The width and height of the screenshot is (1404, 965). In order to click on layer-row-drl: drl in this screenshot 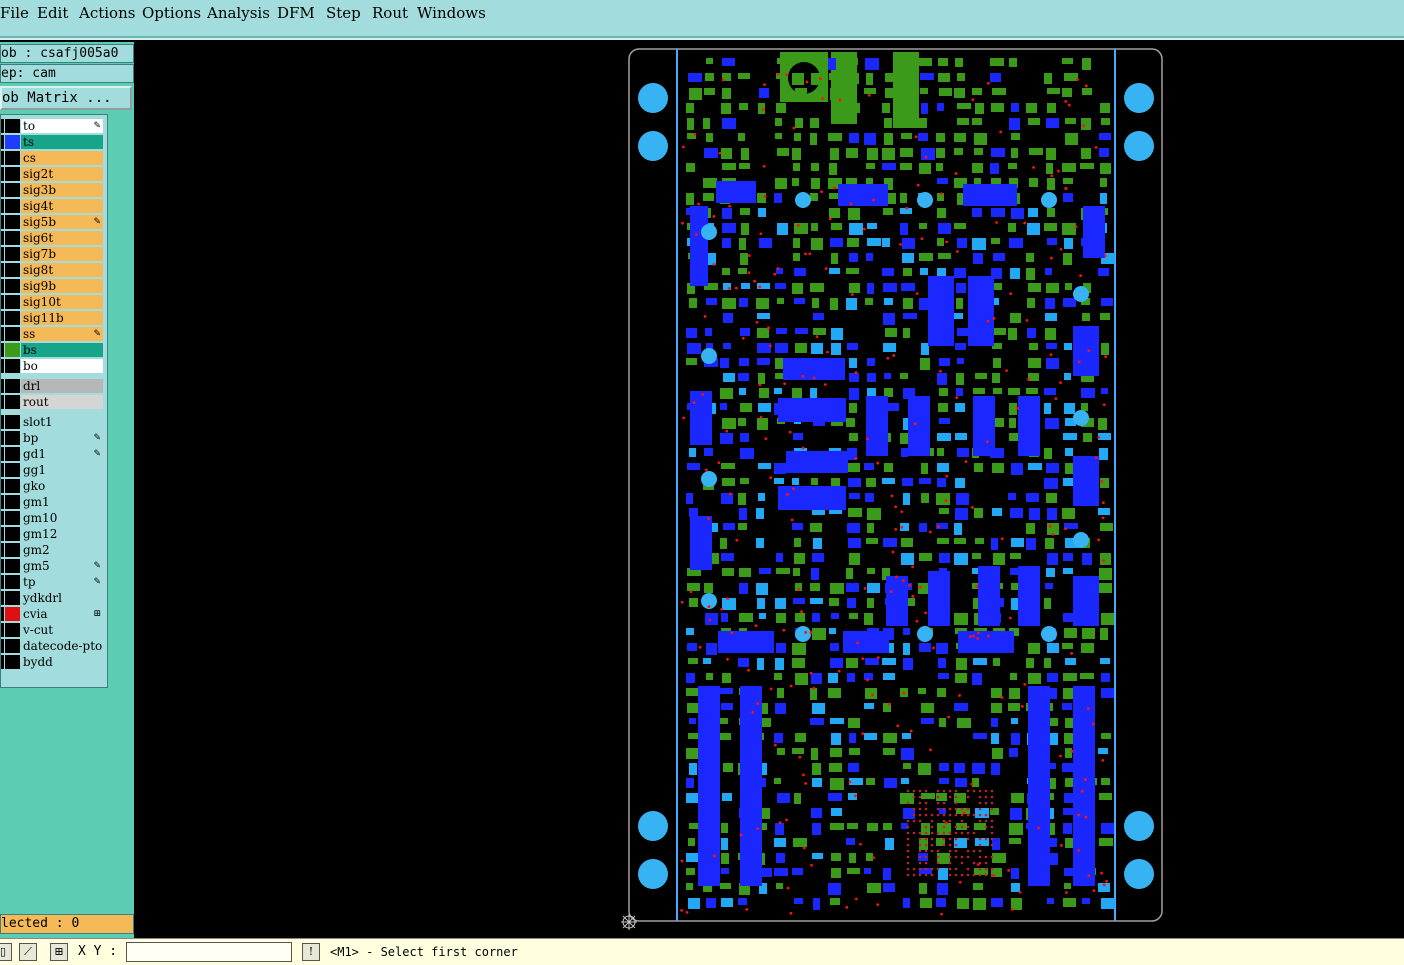, I will do `click(53, 386)`.